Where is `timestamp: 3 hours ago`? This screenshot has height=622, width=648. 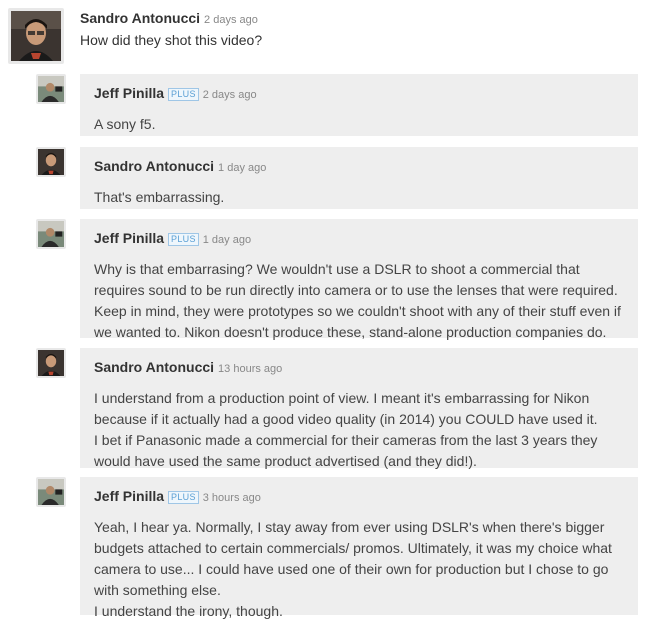 timestamp: 3 hours ago is located at coordinates (232, 498).